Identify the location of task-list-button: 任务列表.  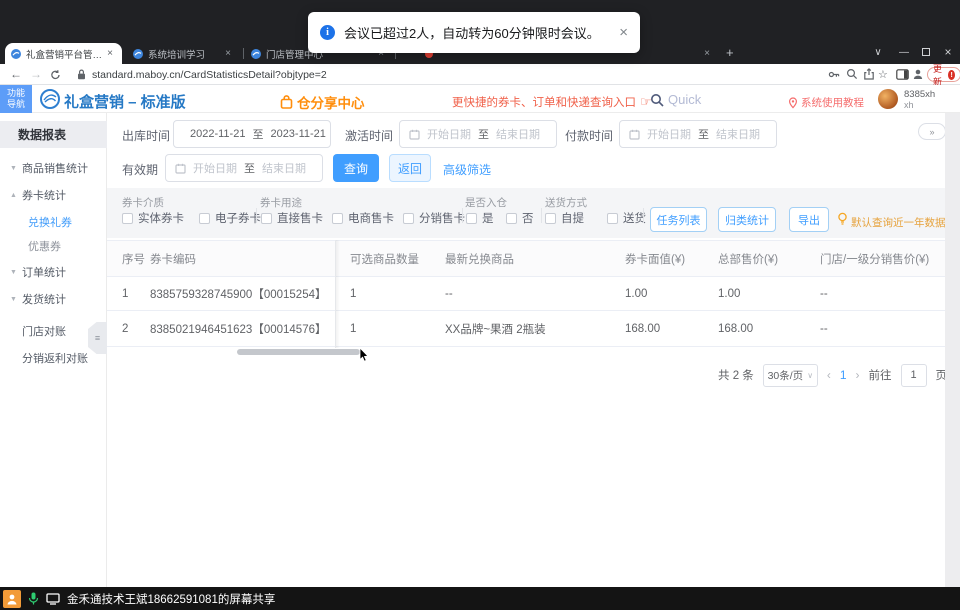
(678, 219).